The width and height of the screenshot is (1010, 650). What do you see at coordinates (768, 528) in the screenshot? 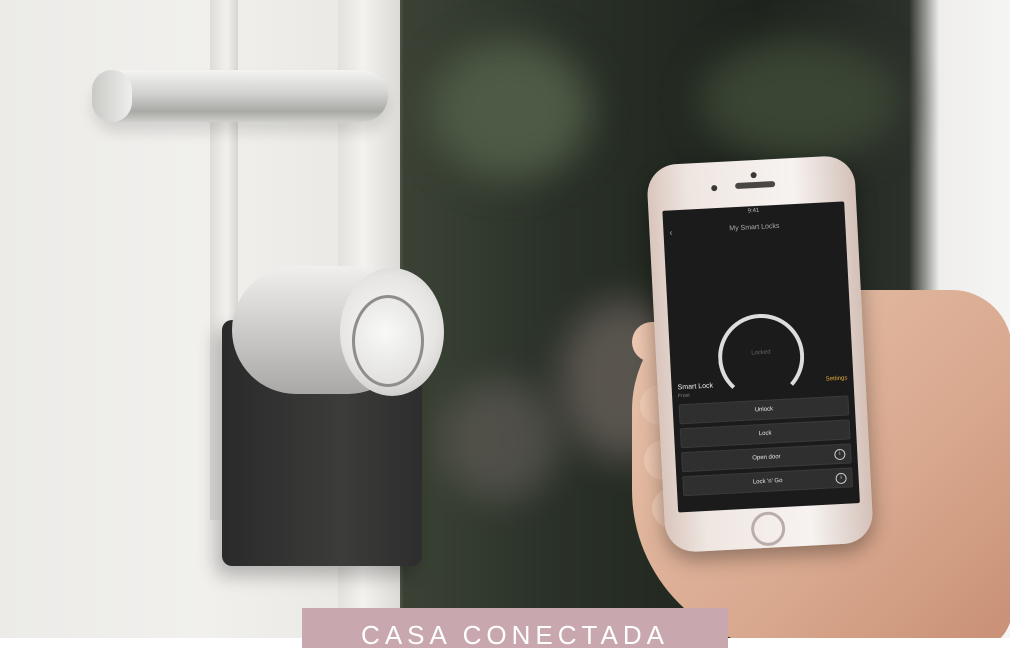
I see `home-button` at bounding box center [768, 528].